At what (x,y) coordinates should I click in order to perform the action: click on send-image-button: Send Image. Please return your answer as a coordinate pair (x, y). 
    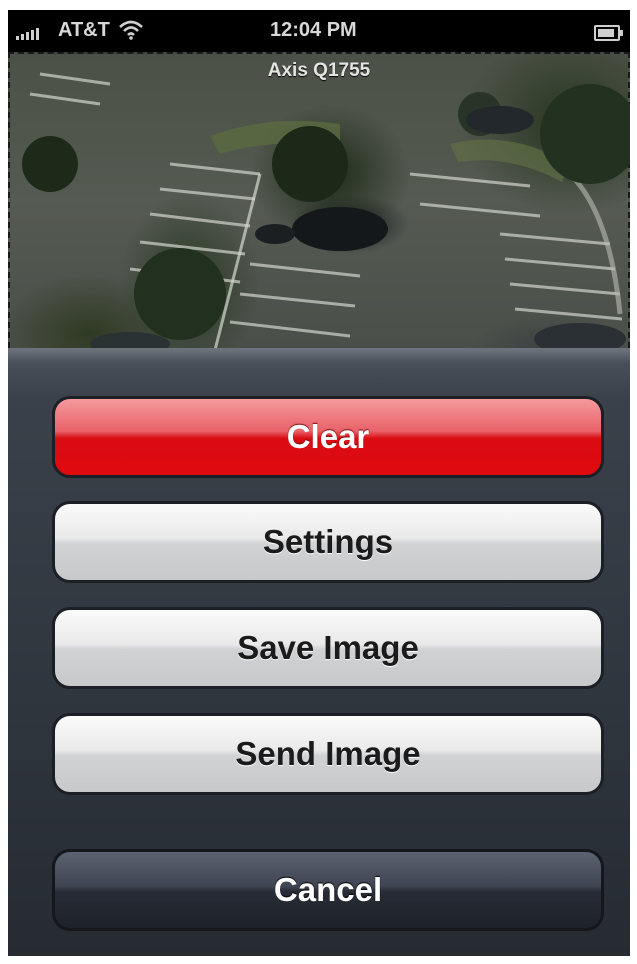
    Looking at the image, I should click on (328, 754).